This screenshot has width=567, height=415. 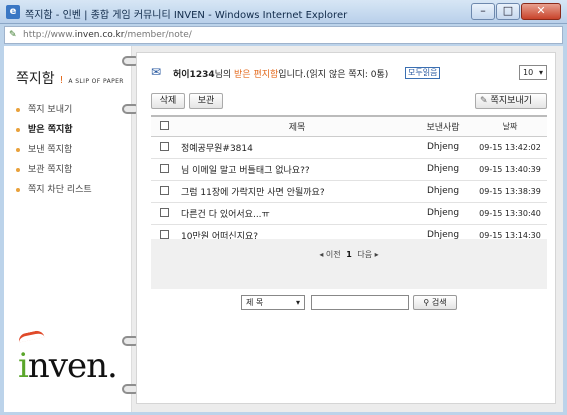 What do you see at coordinates (510, 147) in the screenshot?
I see `message-date: 09-15 13:42:02` at bounding box center [510, 147].